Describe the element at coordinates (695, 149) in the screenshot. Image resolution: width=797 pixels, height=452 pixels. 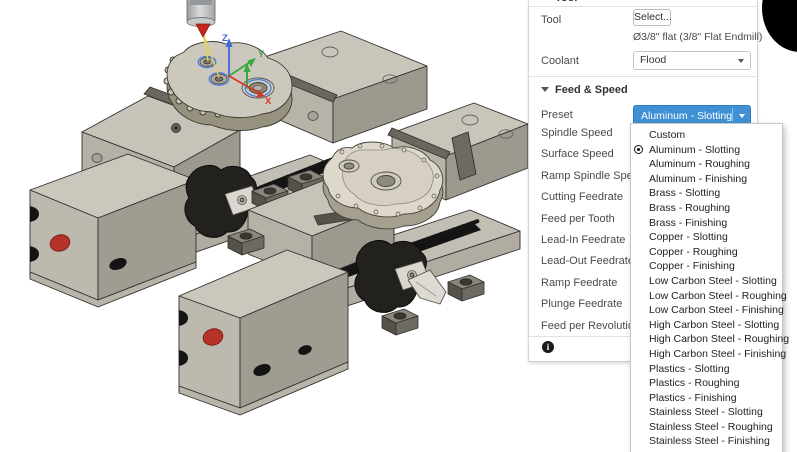
I see `preset-option-label: Aluminum - Slotting` at that location.